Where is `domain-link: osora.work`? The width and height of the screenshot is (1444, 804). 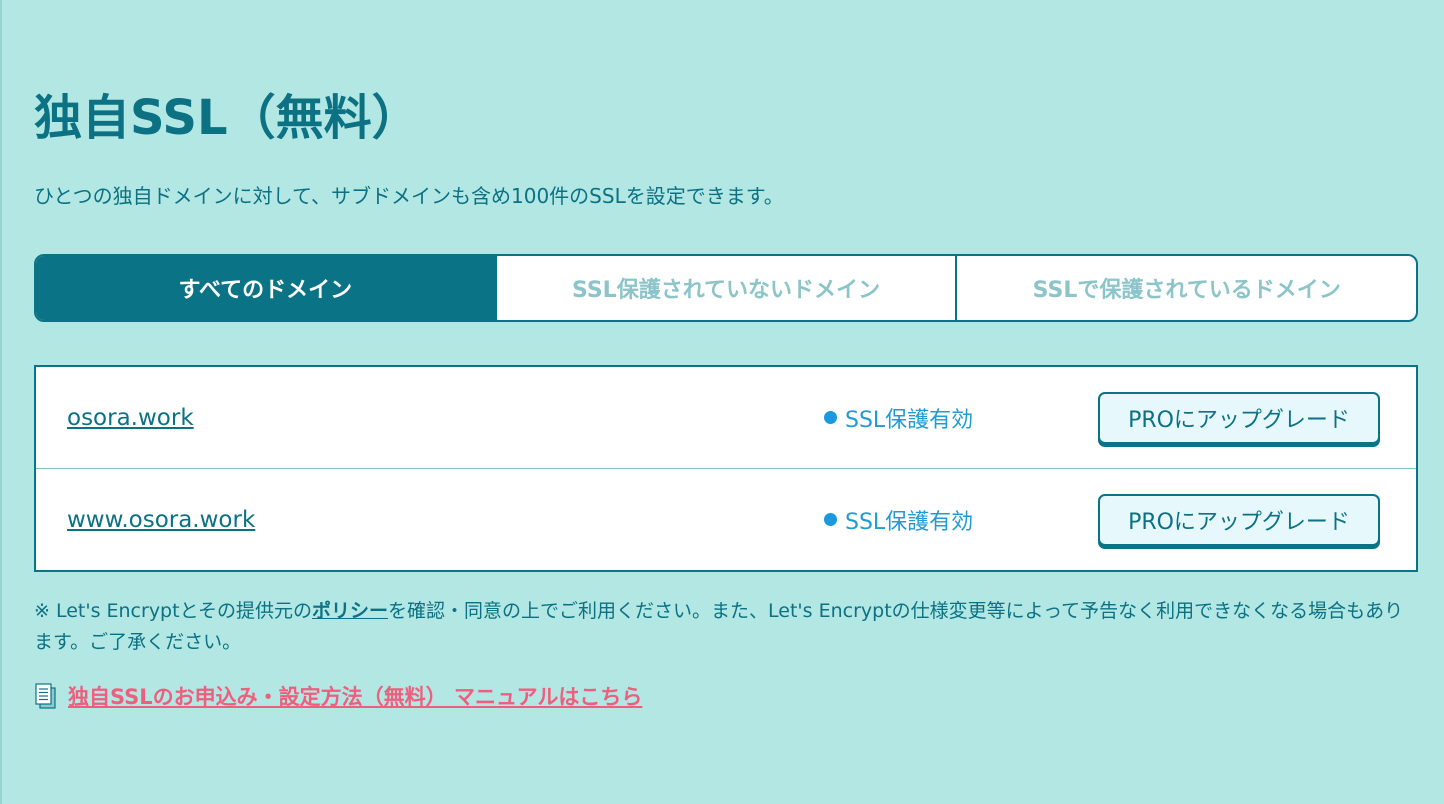
domain-link: osora.work is located at coordinates (130, 418).